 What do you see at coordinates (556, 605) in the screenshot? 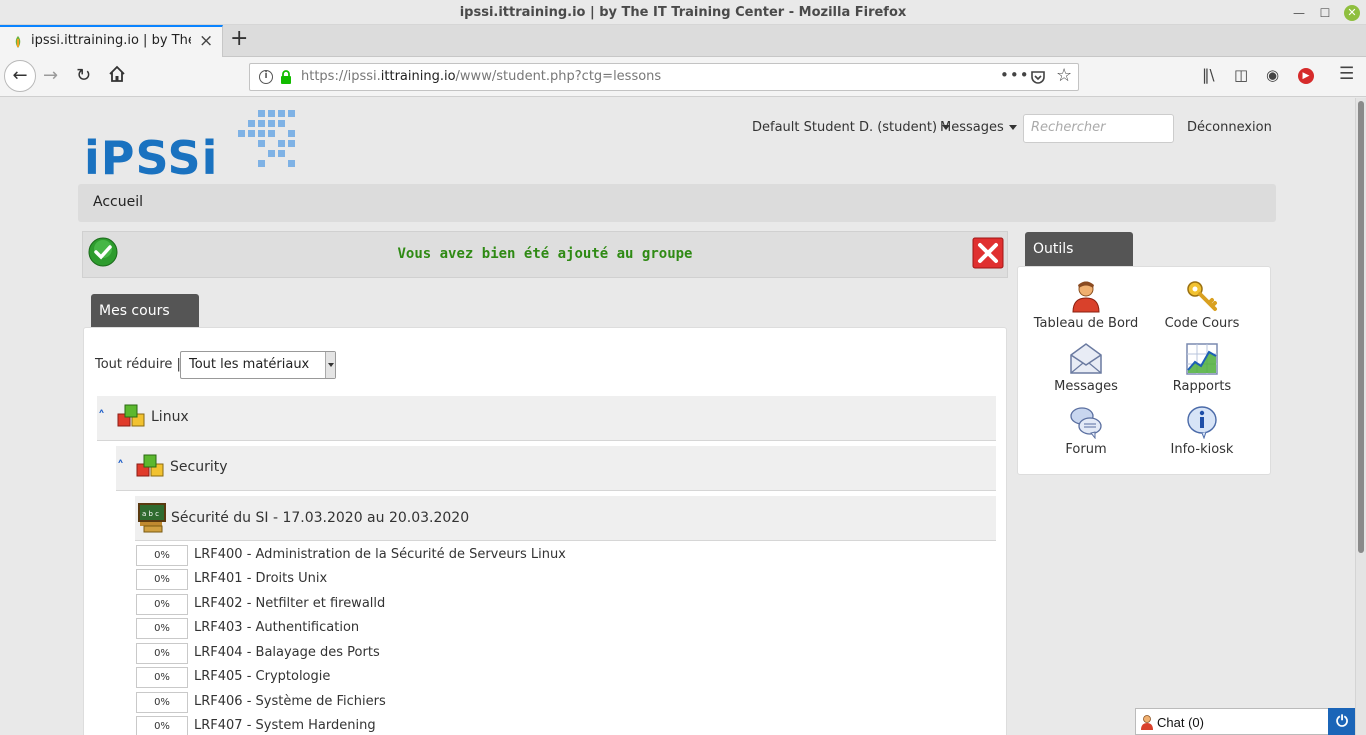
I see `lesson-row: 0% LRF402 - Netfilter et firewalld` at bounding box center [556, 605].